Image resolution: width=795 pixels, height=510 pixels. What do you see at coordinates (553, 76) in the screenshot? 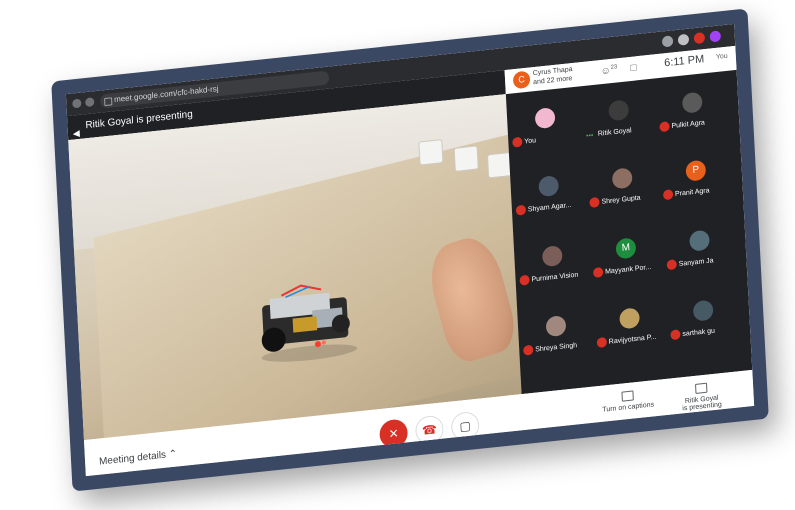
I see `host-info: Cyrus Thapa and 22 more` at bounding box center [553, 76].